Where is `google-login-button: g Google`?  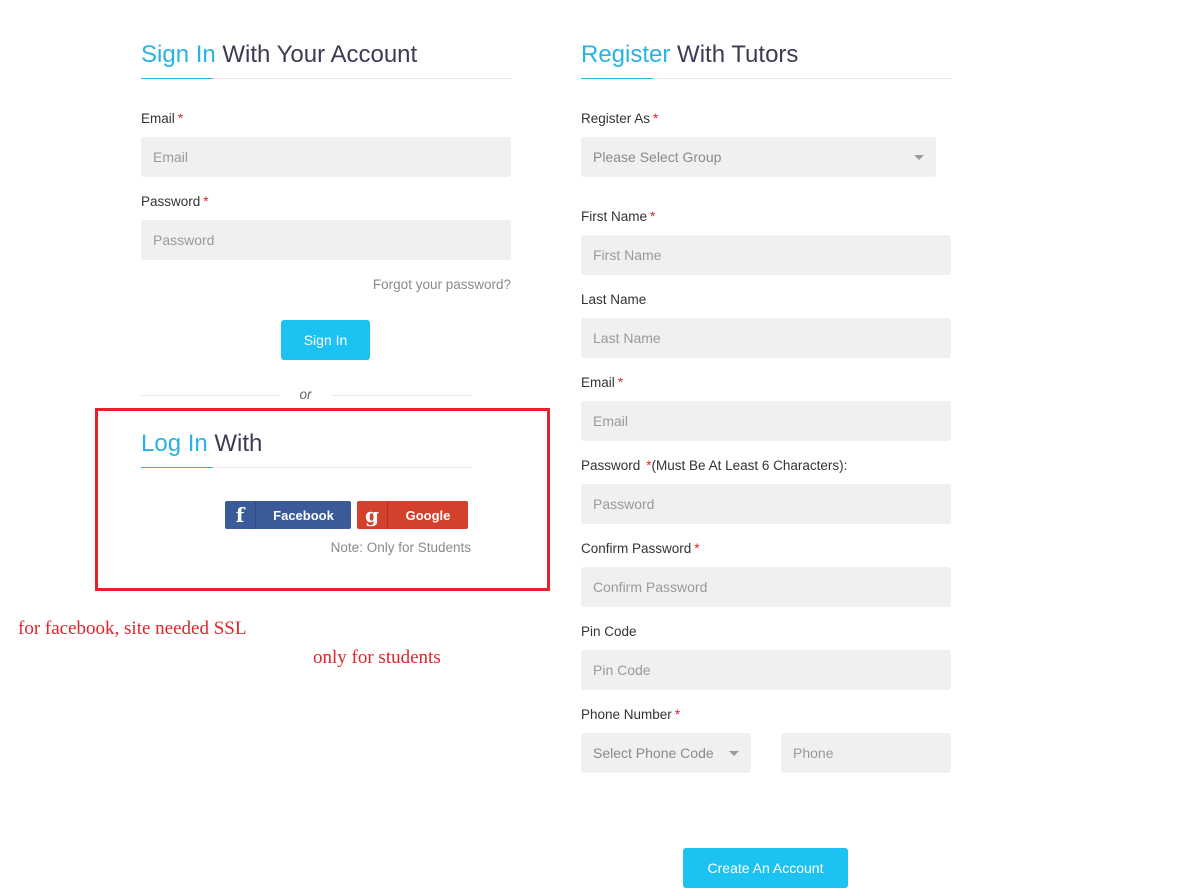 google-login-button: g Google is located at coordinates (412, 515).